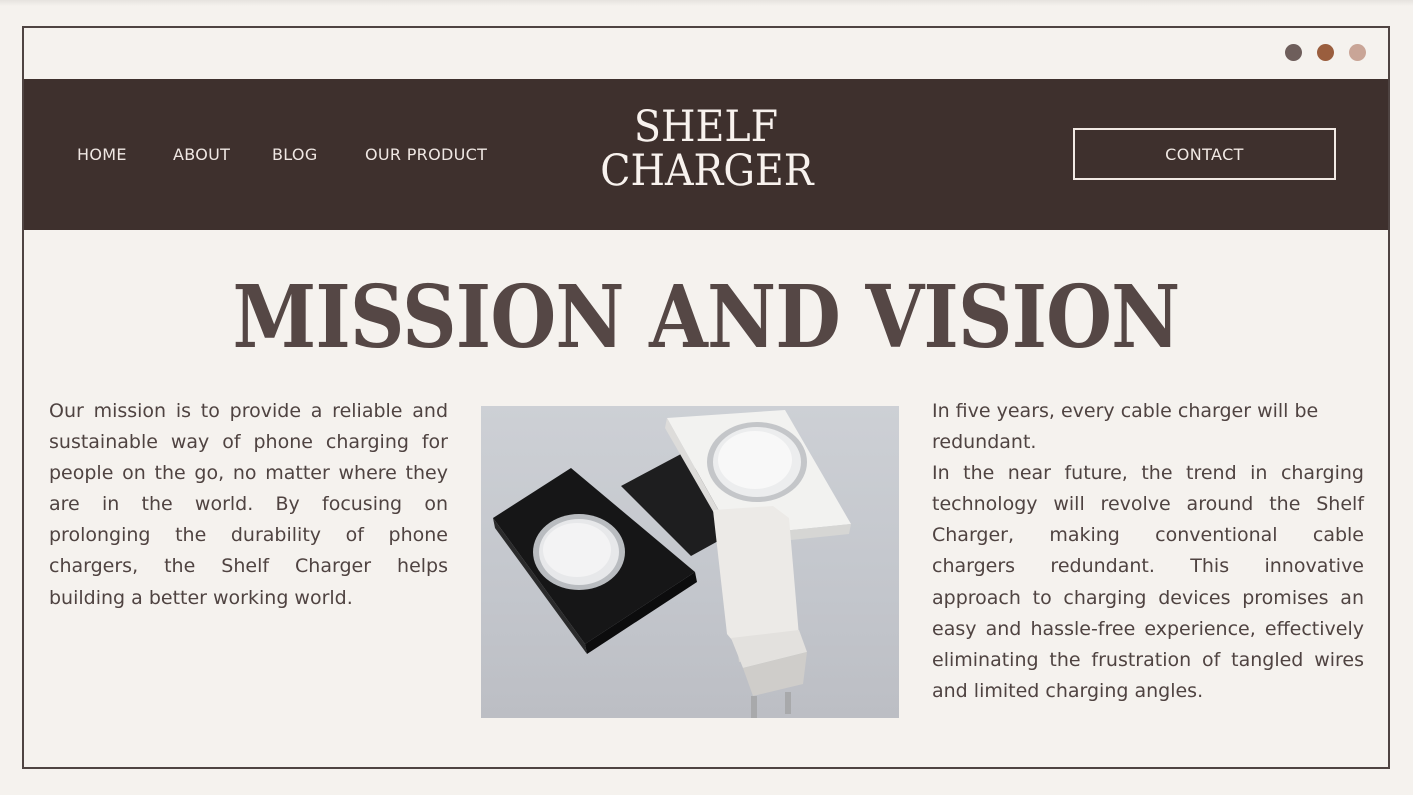 The image size is (1413, 795). What do you see at coordinates (201, 154) in the screenshot?
I see `nav-link-about: ABOUT` at bounding box center [201, 154].